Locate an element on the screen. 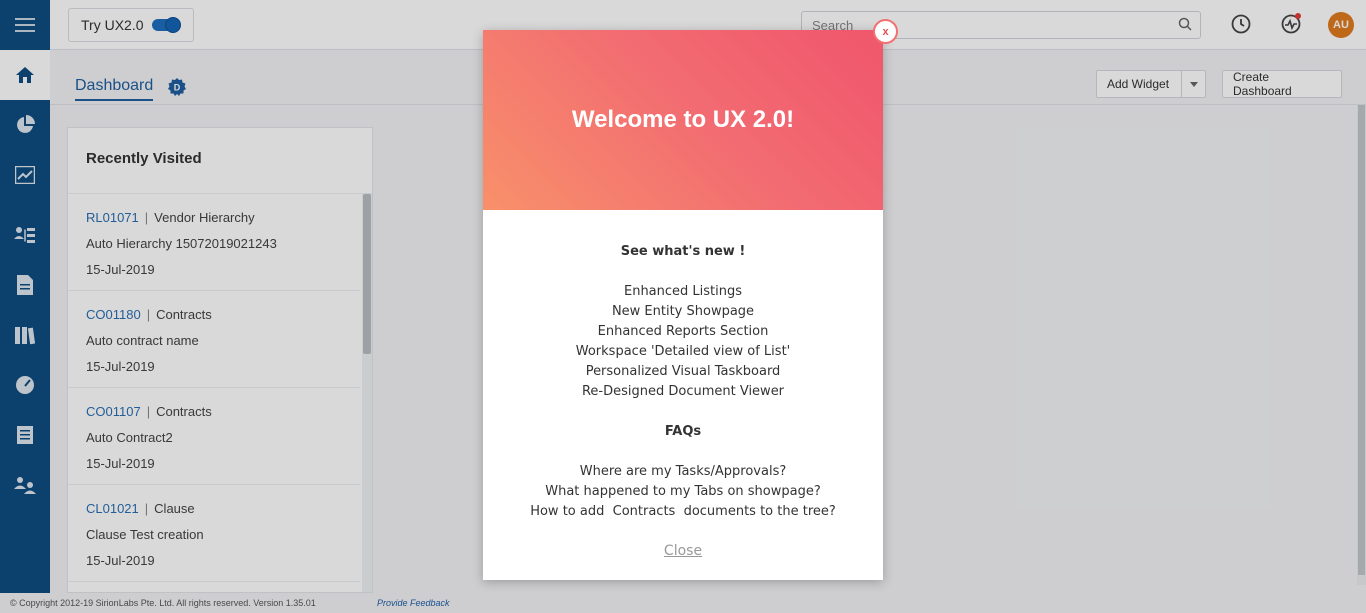 This screenshot has height=613, width=1366. feature-item: New Entity Showpage is located at coordinates (683, 311).